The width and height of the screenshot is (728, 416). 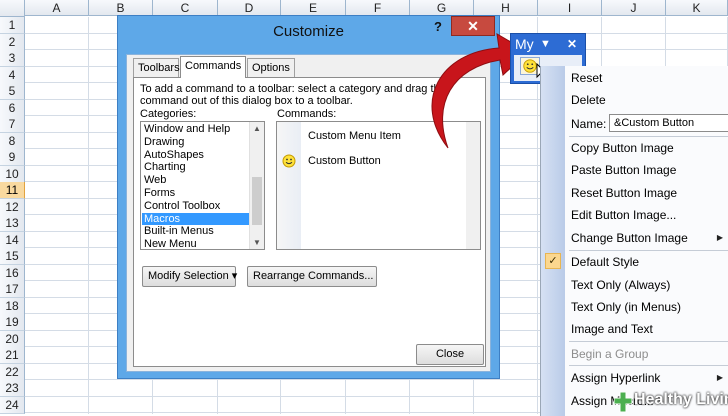 I want to click on menu-item-label: Reset, so click(x=587, y=78).